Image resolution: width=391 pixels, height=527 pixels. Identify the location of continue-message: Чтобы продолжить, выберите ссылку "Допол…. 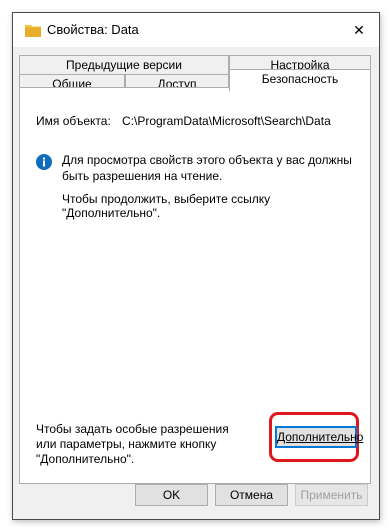
(166, 206).